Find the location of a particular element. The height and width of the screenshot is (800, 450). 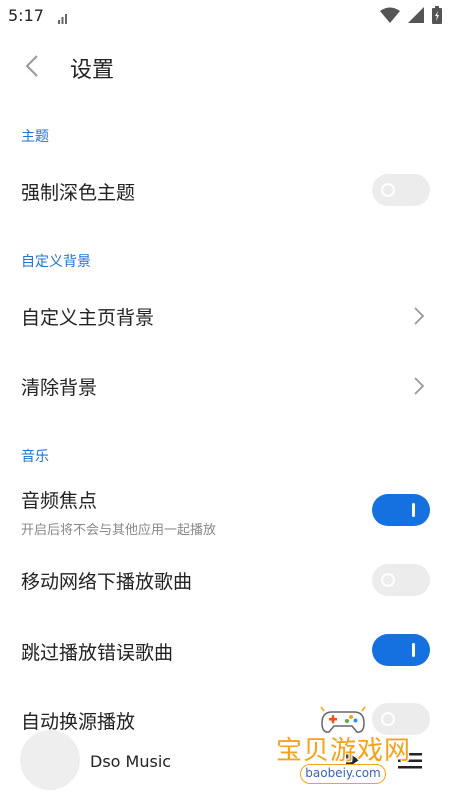

page-title: 设置 is located at coordinates (92, 70).